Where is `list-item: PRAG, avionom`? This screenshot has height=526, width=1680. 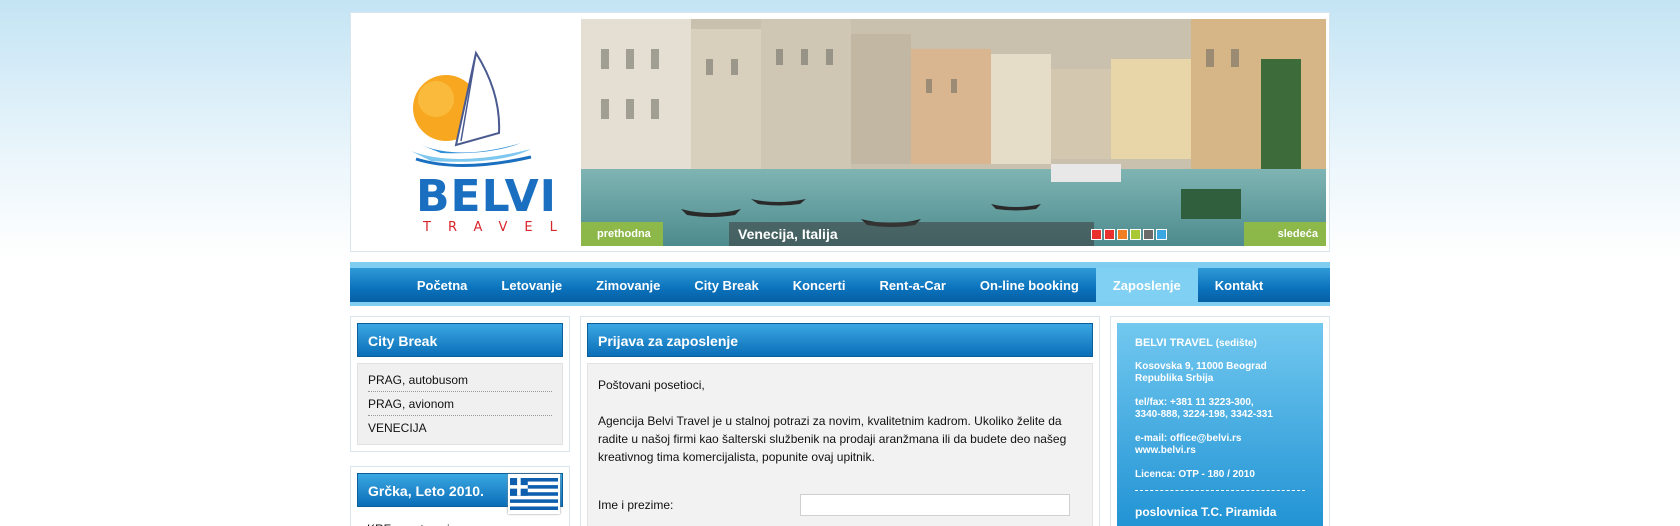
list-item: PRAG, avionom is located at coordinates (460, 404).